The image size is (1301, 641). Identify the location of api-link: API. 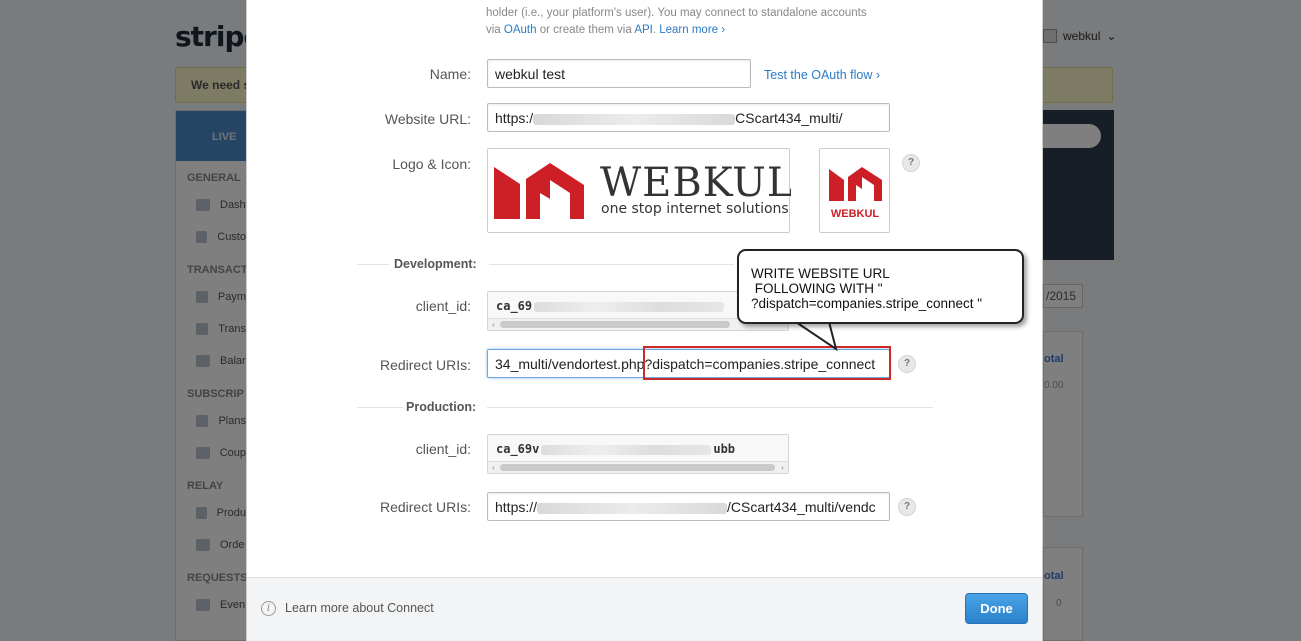
(643, 30).